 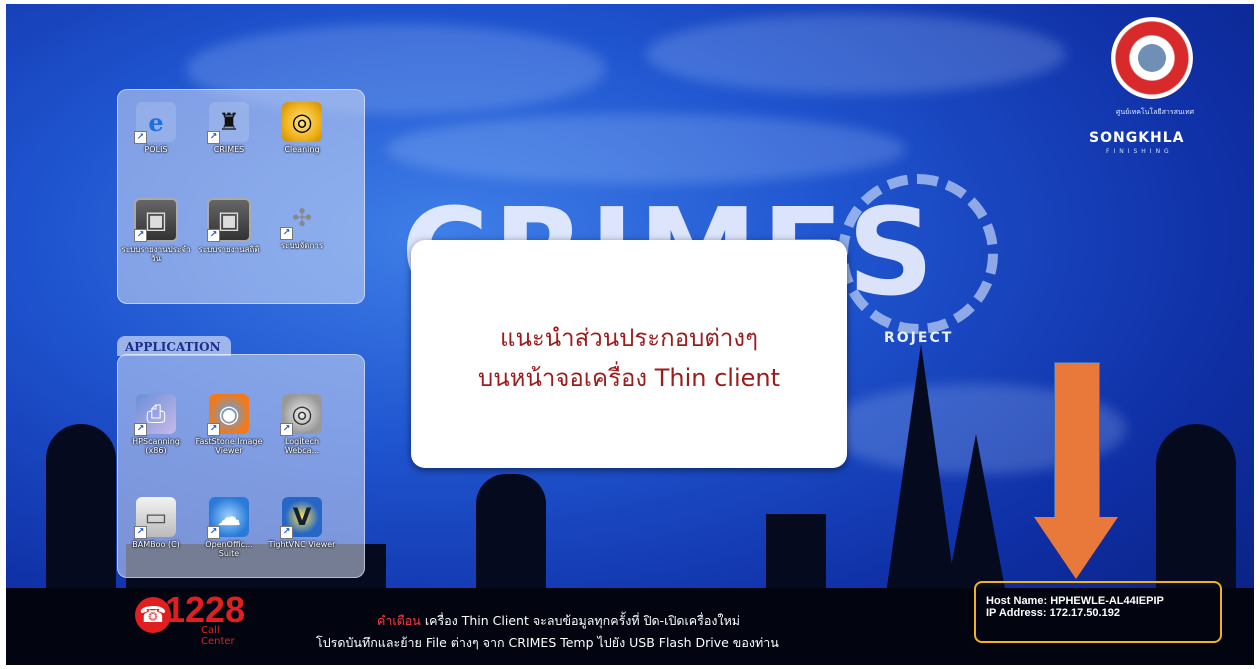 What do you see at coordinates (629, 338) in the screenshot?
I see `popup-line-1: แนะนำส่วนประกอบต่างๆ` at bounding box center [629, 338].